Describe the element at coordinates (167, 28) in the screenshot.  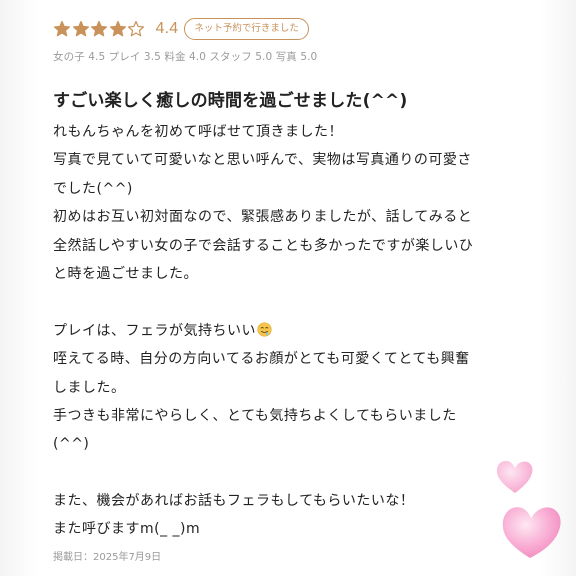
I see `rating-score: 4.4` at that location.